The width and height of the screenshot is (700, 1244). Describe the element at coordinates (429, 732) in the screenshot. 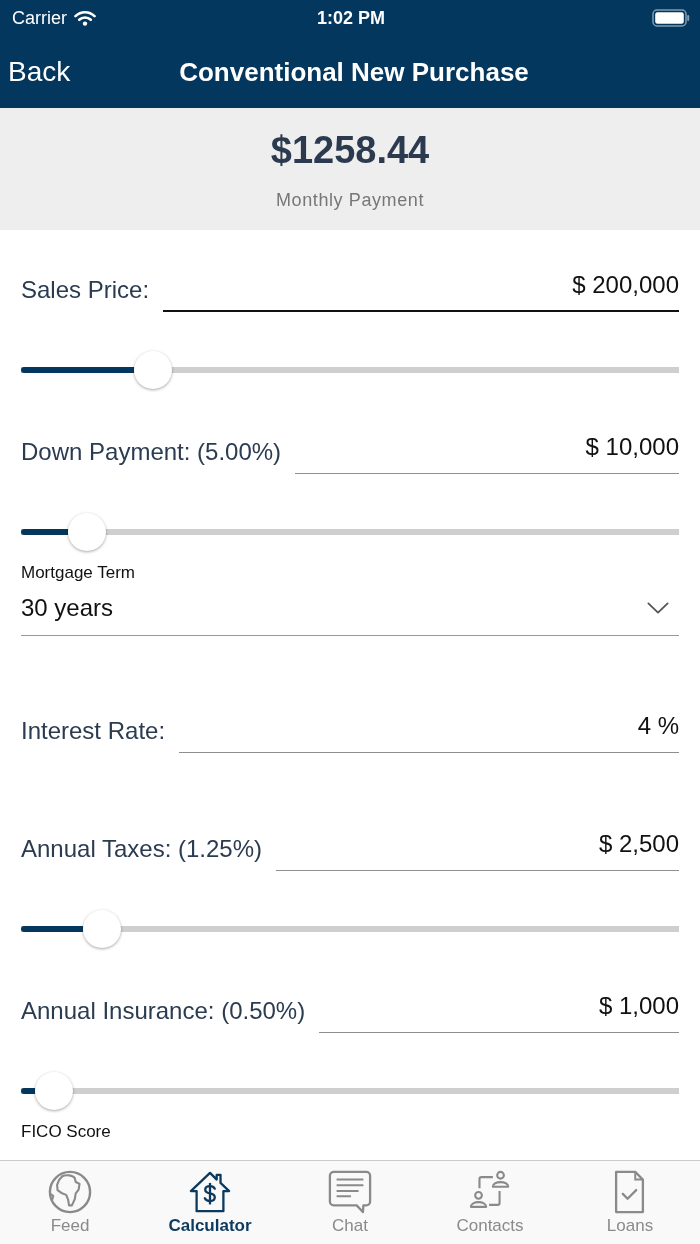

I see `input-field: 4 %` at that location.